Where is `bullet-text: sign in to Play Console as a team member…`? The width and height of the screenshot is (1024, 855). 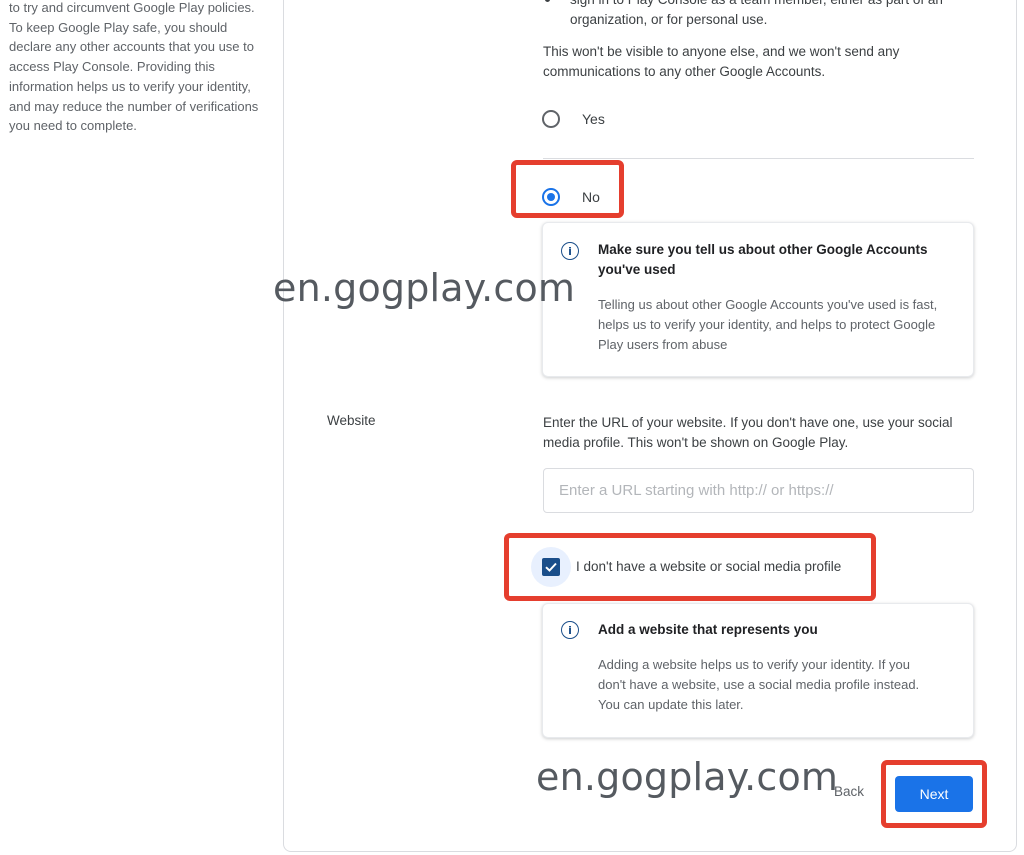 bullet-text: sign in to Play Console as a team member… is located at coordinates (756, 13).